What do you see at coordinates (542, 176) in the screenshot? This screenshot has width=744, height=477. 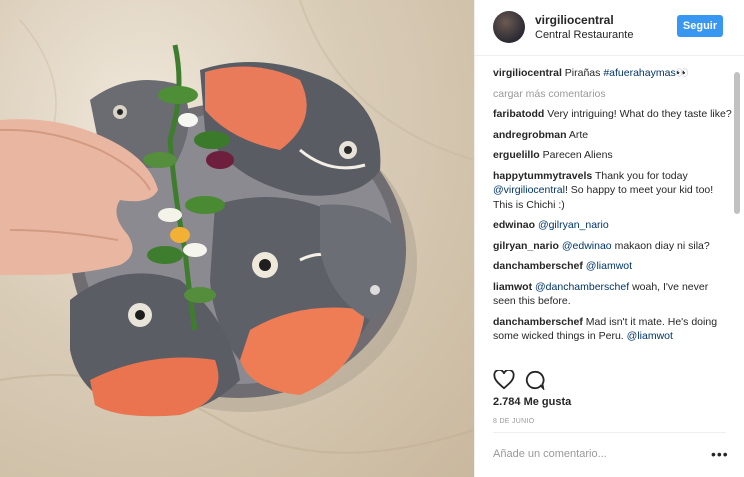 I see `comment-username: happytummytravels` at bounding box center [542, 176].